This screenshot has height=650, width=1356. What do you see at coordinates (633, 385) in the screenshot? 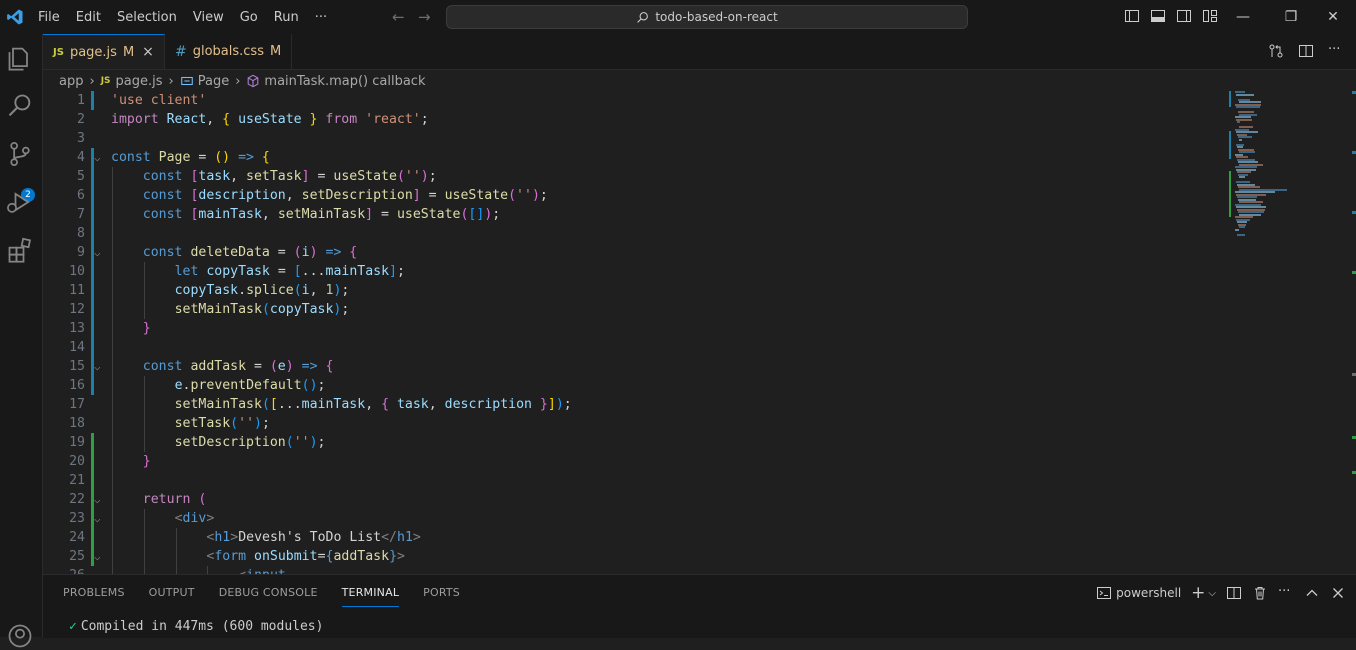
I see `code-line: 16 e.preventDefault();` at bounding box center [633, 385].